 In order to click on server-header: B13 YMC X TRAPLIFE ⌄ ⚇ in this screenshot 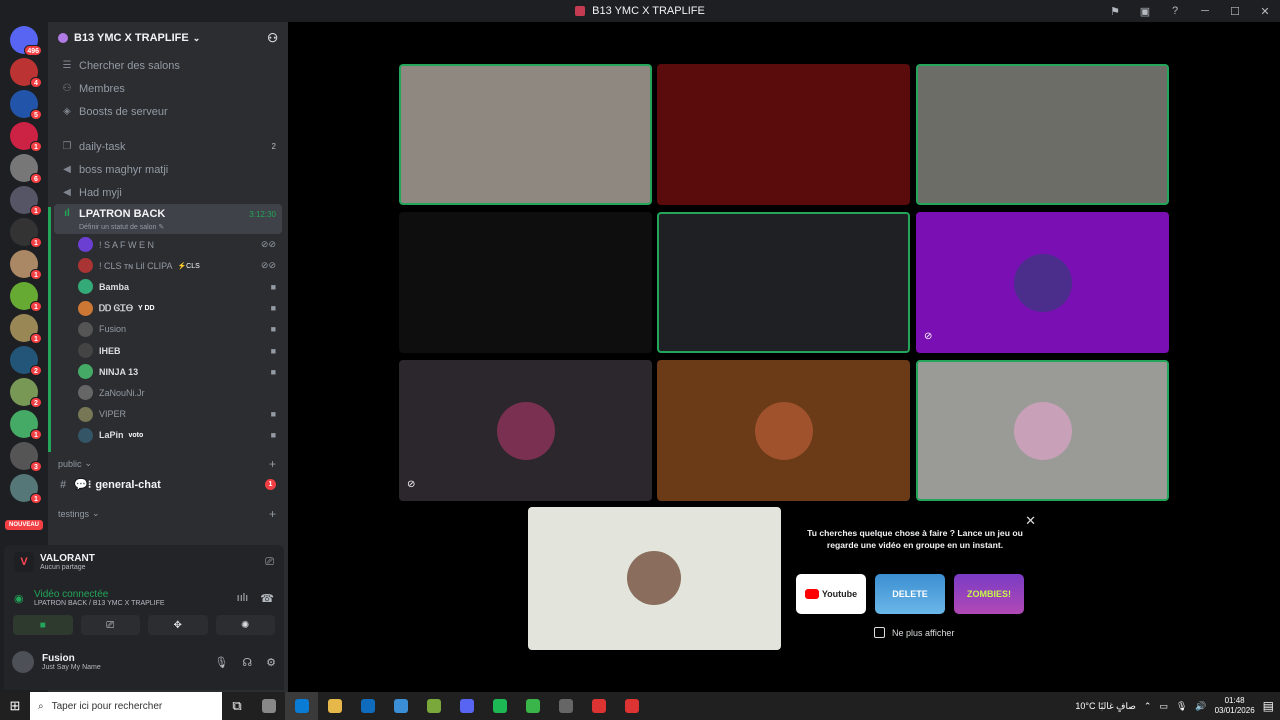, I will do `click(168, 38)`.